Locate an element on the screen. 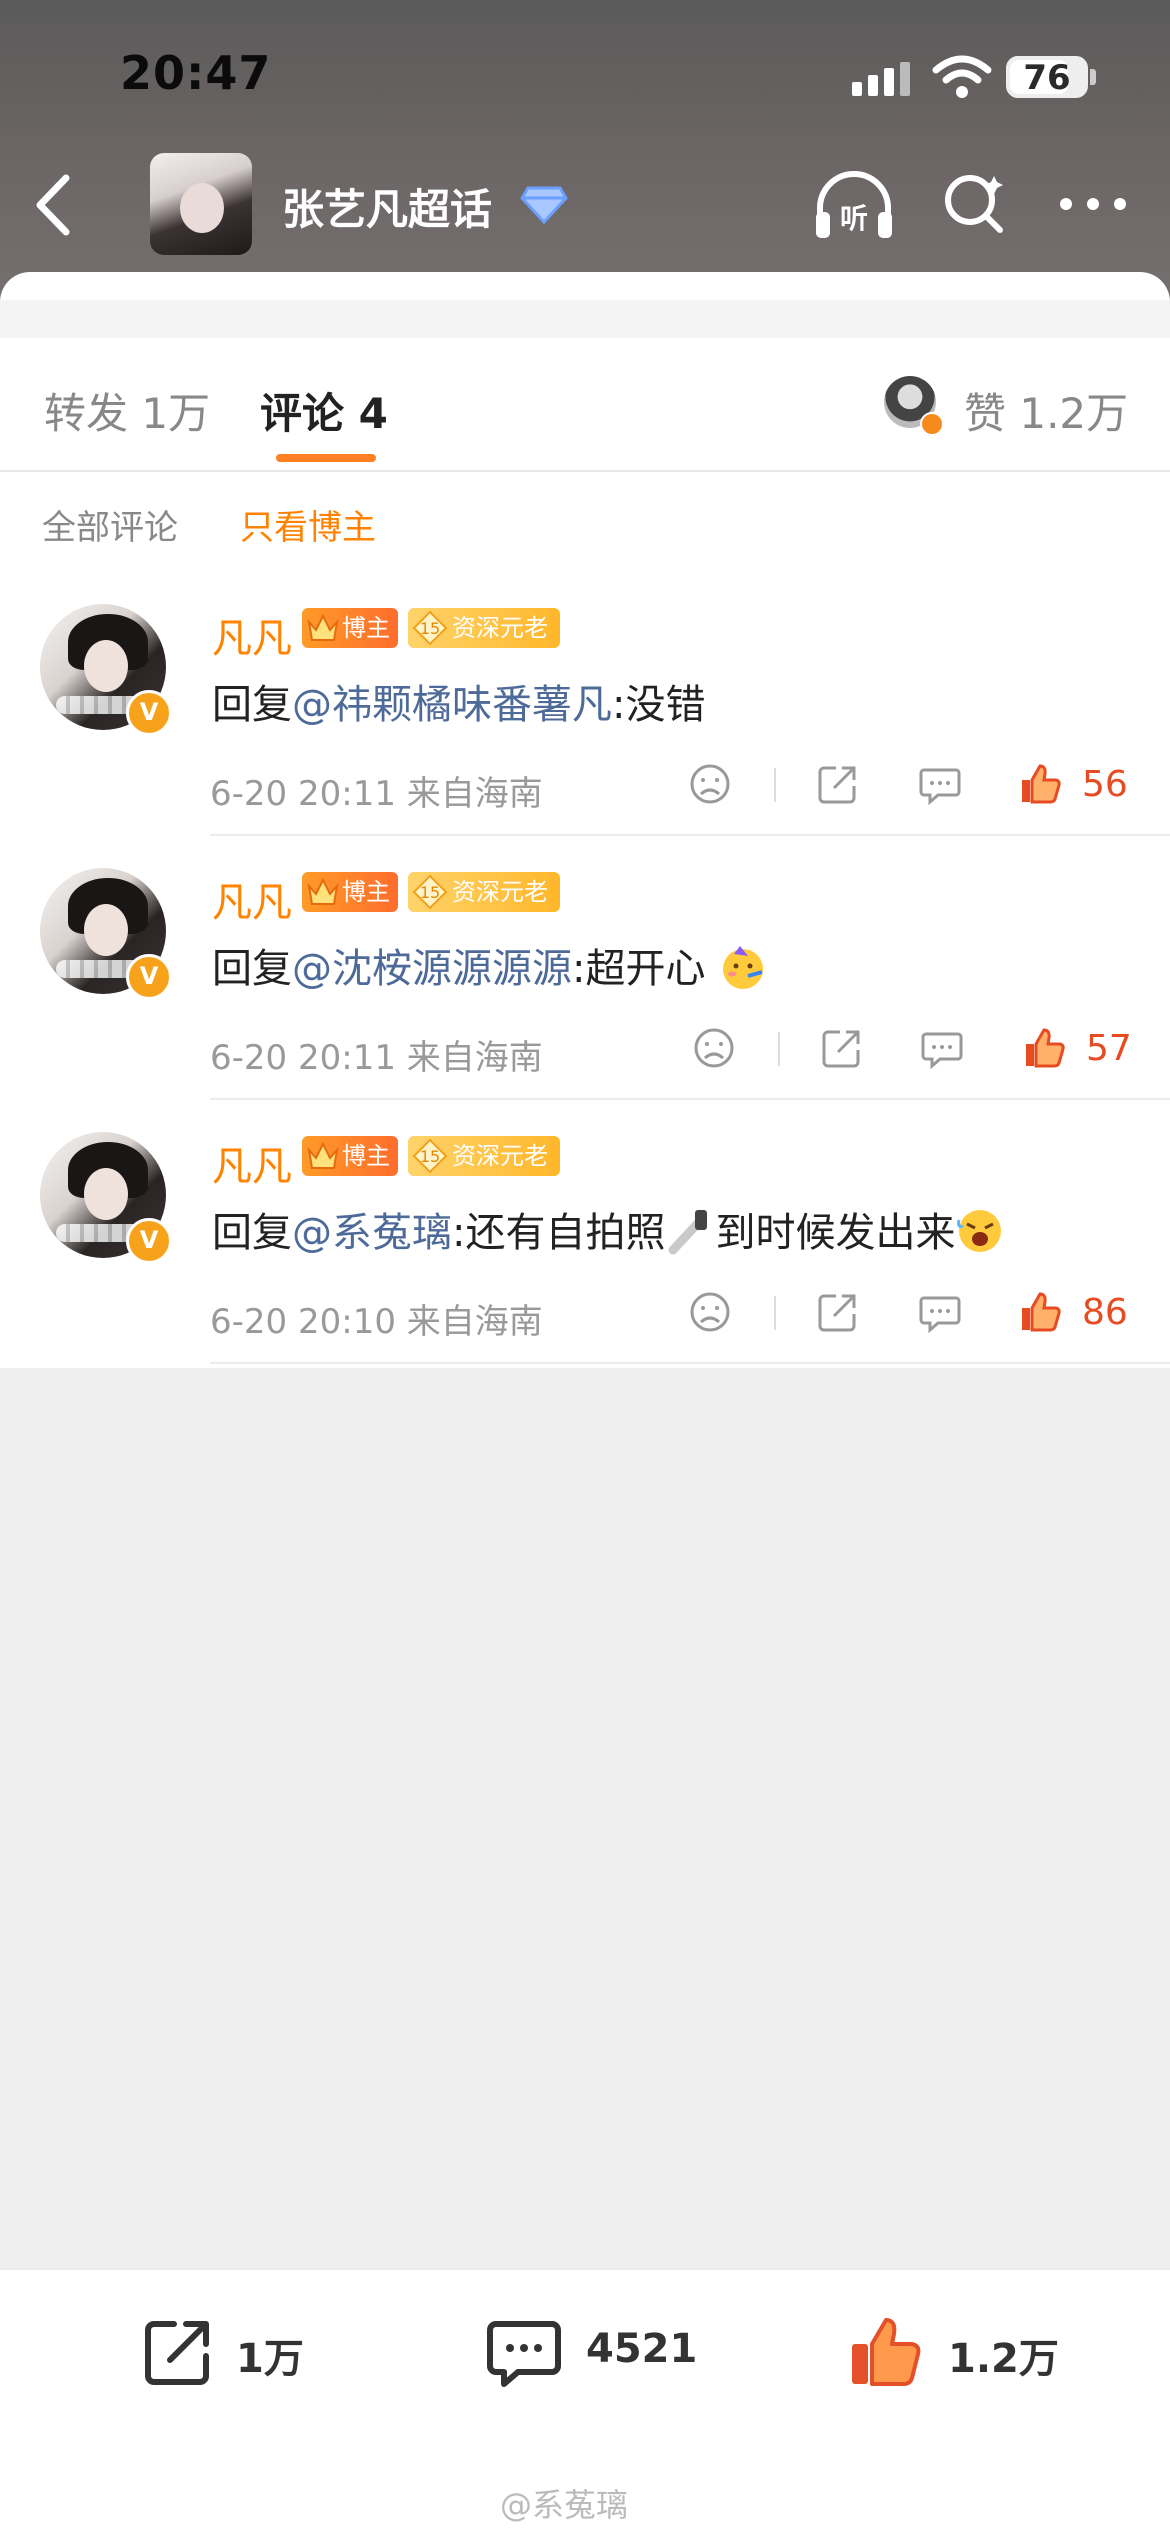  active-tab-indicator is located at coordinates (326, 458).